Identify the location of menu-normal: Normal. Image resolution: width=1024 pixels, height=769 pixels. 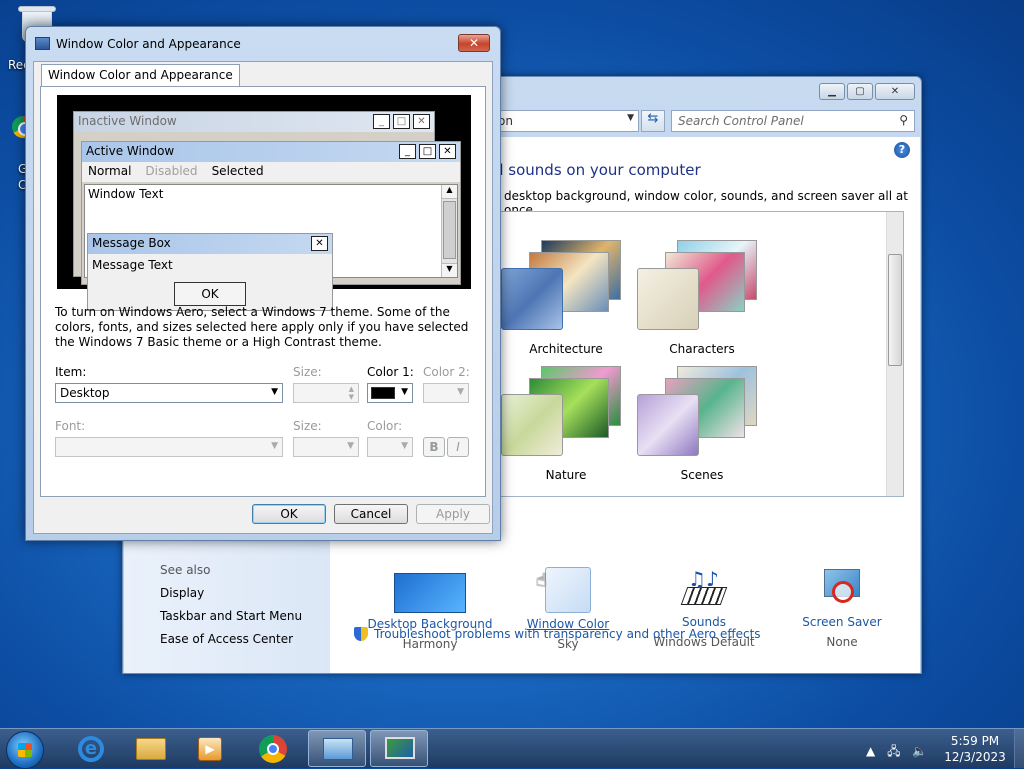
(110, 171).